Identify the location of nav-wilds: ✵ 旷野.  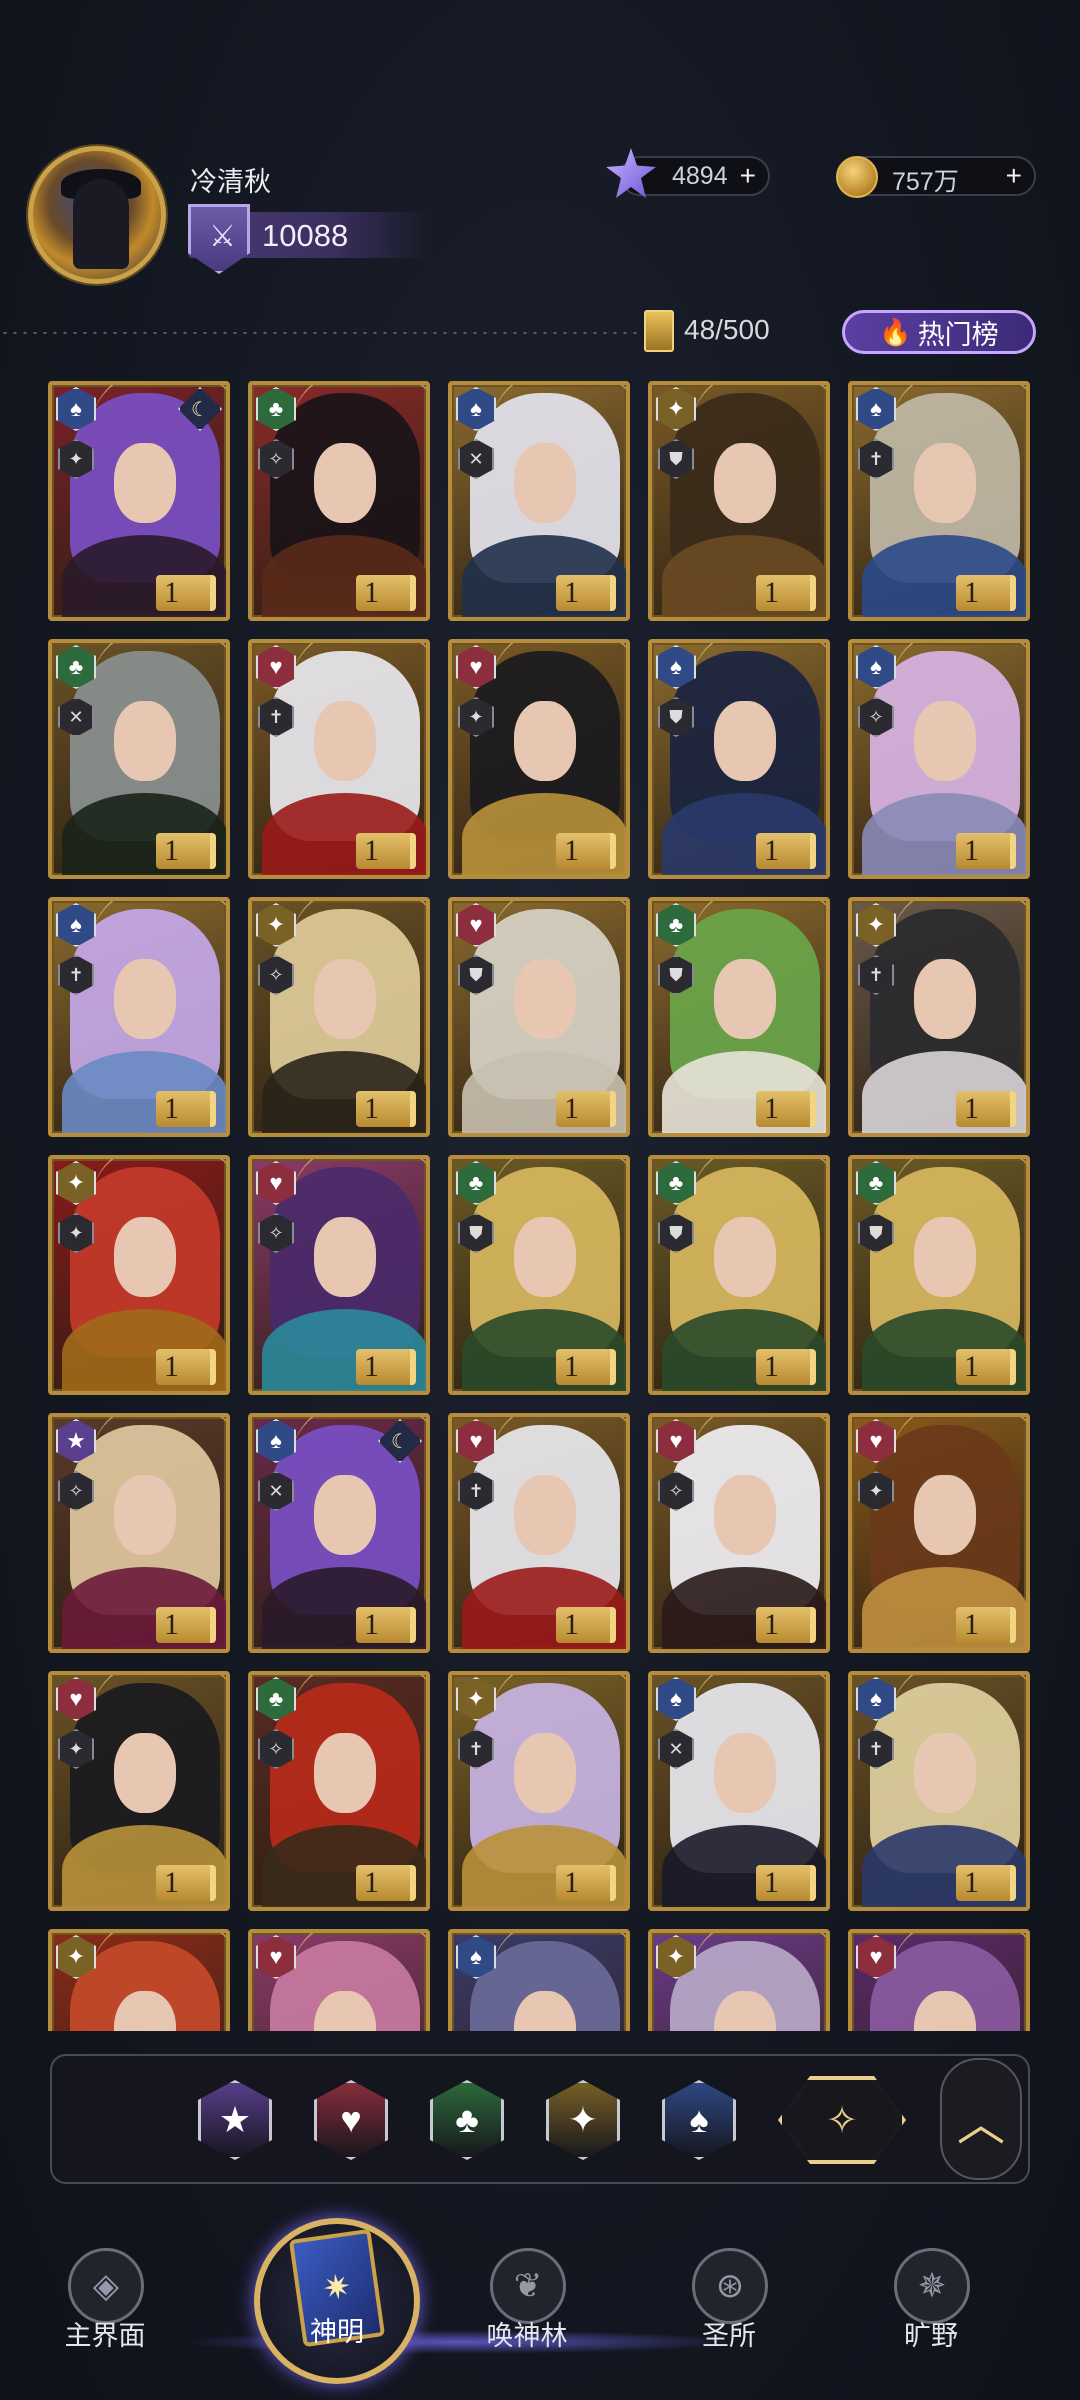
(931, 2308).